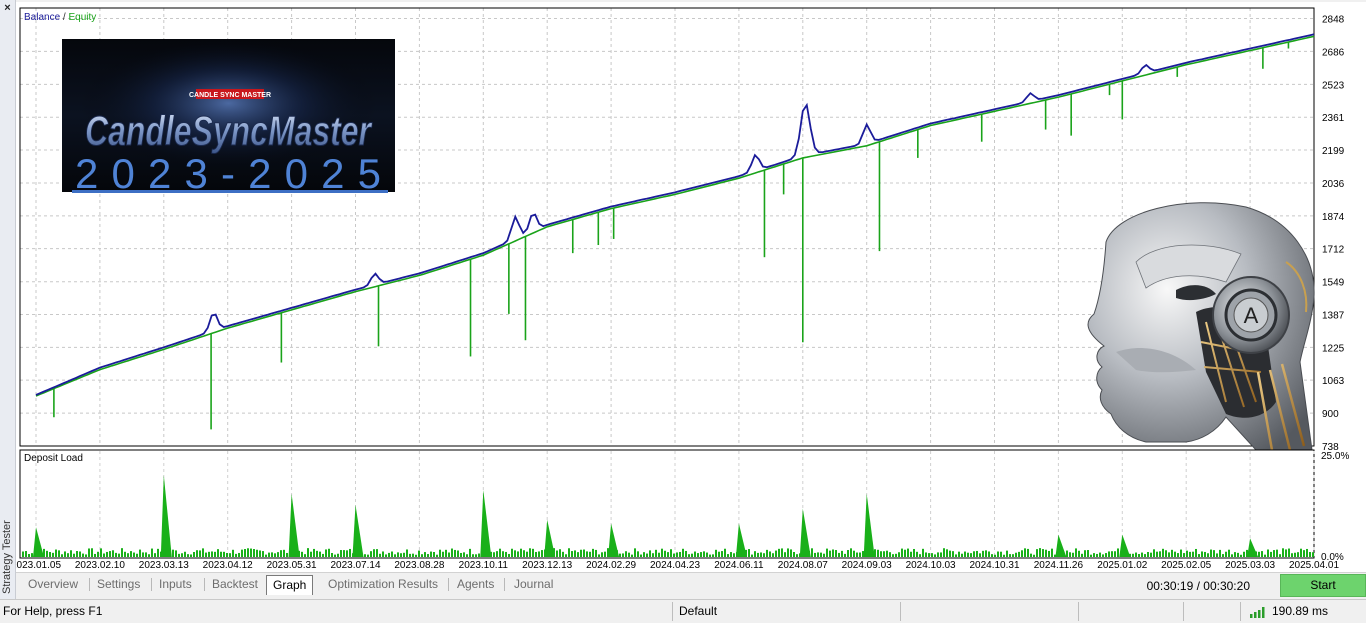  What do you see at coordinates (1078, 611) in the screenshot?
I see `status-divider` at bounding box center [1078, 611].